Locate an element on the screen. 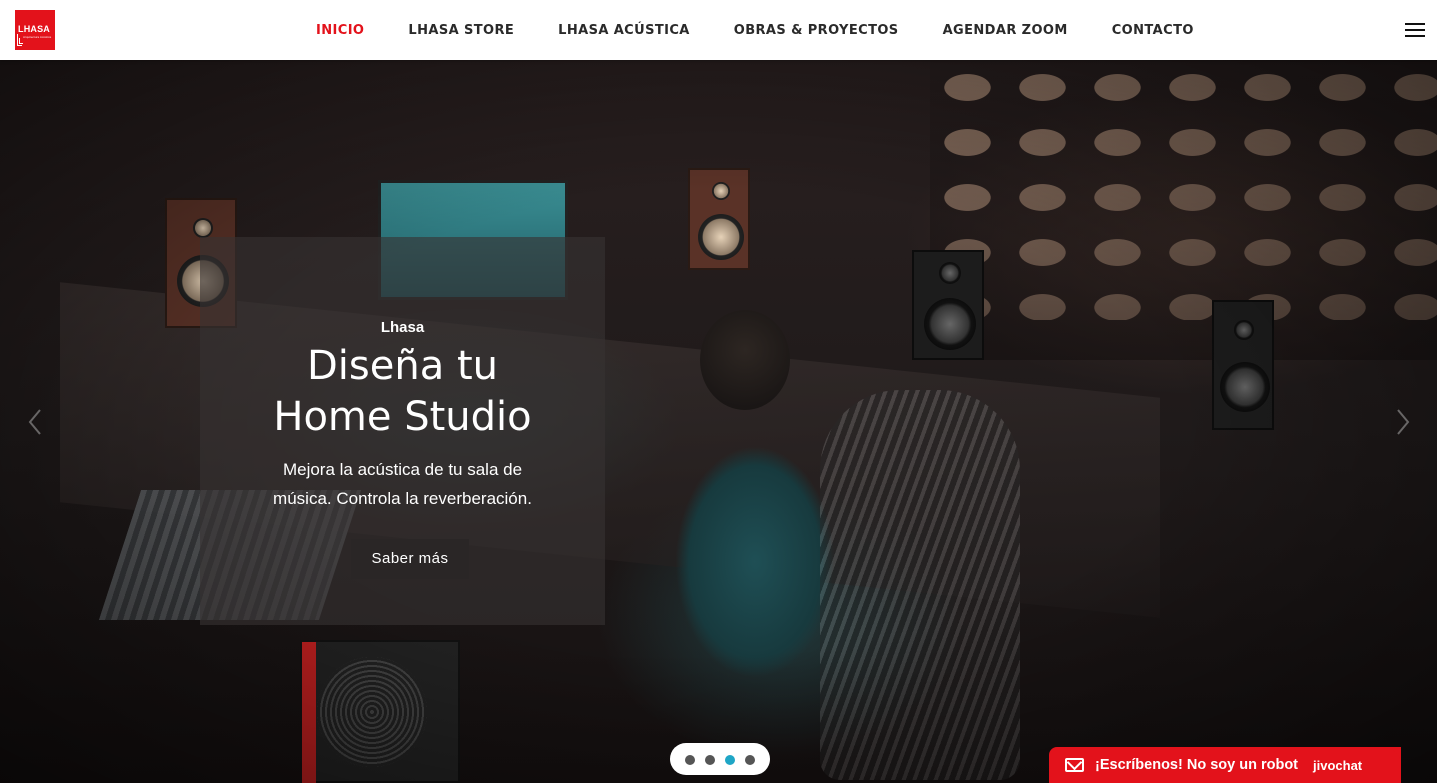 This screenshot has height=783, width=1437. lhasa-logo: LHASA Arquitectura Acústica is located at coordinates (35, 30).